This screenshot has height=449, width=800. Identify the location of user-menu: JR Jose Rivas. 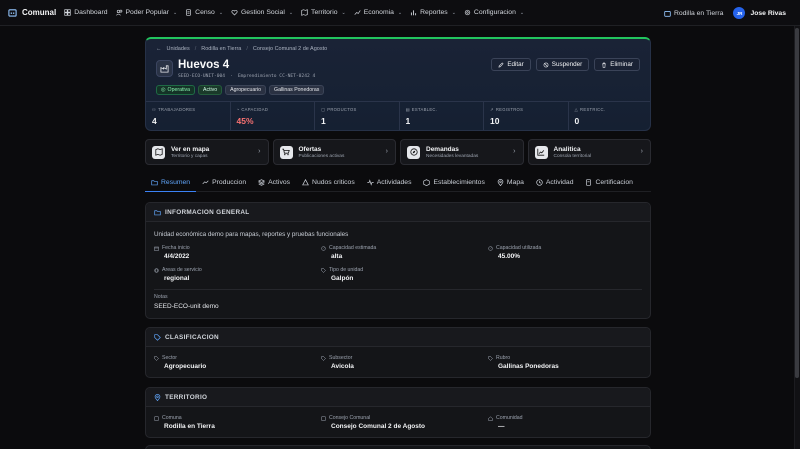
(759, 13).